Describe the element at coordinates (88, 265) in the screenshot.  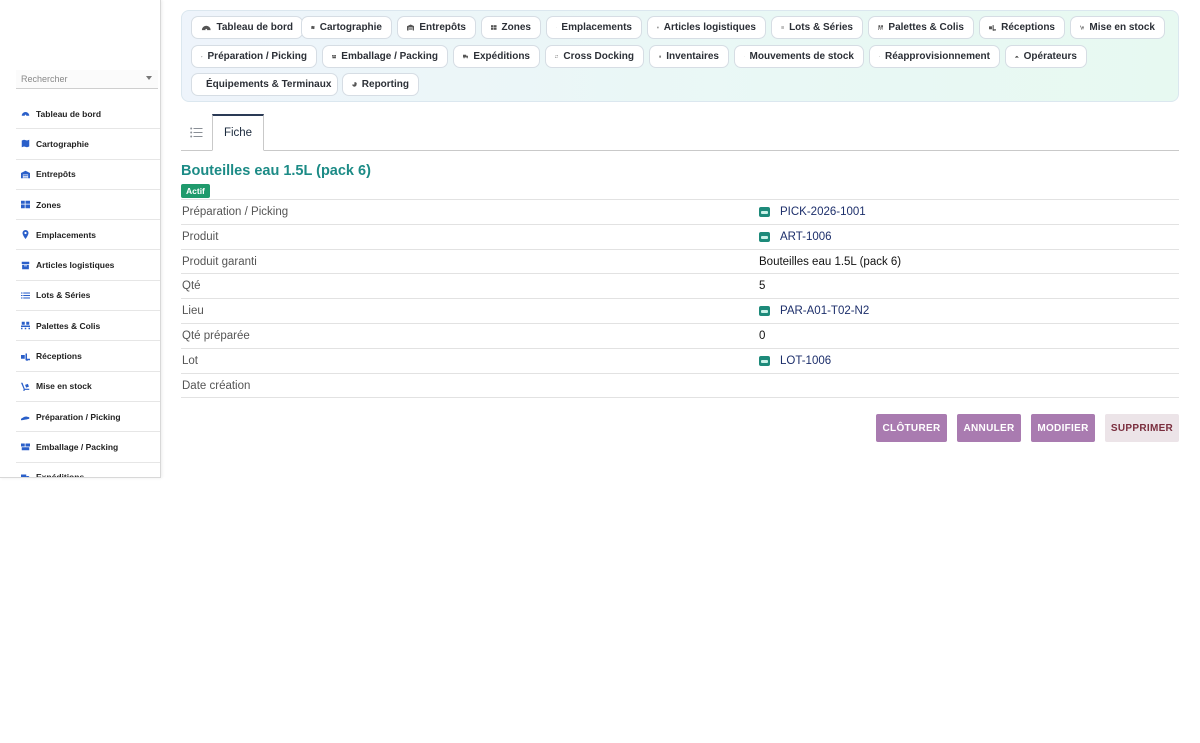
I see `sidebar-item-5: Articles logistiques` at that location.